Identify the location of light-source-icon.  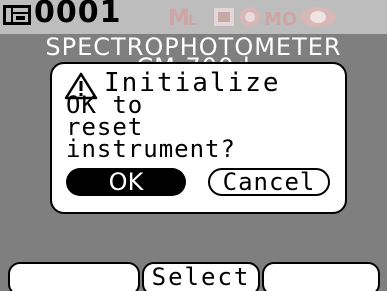
(318, 17).